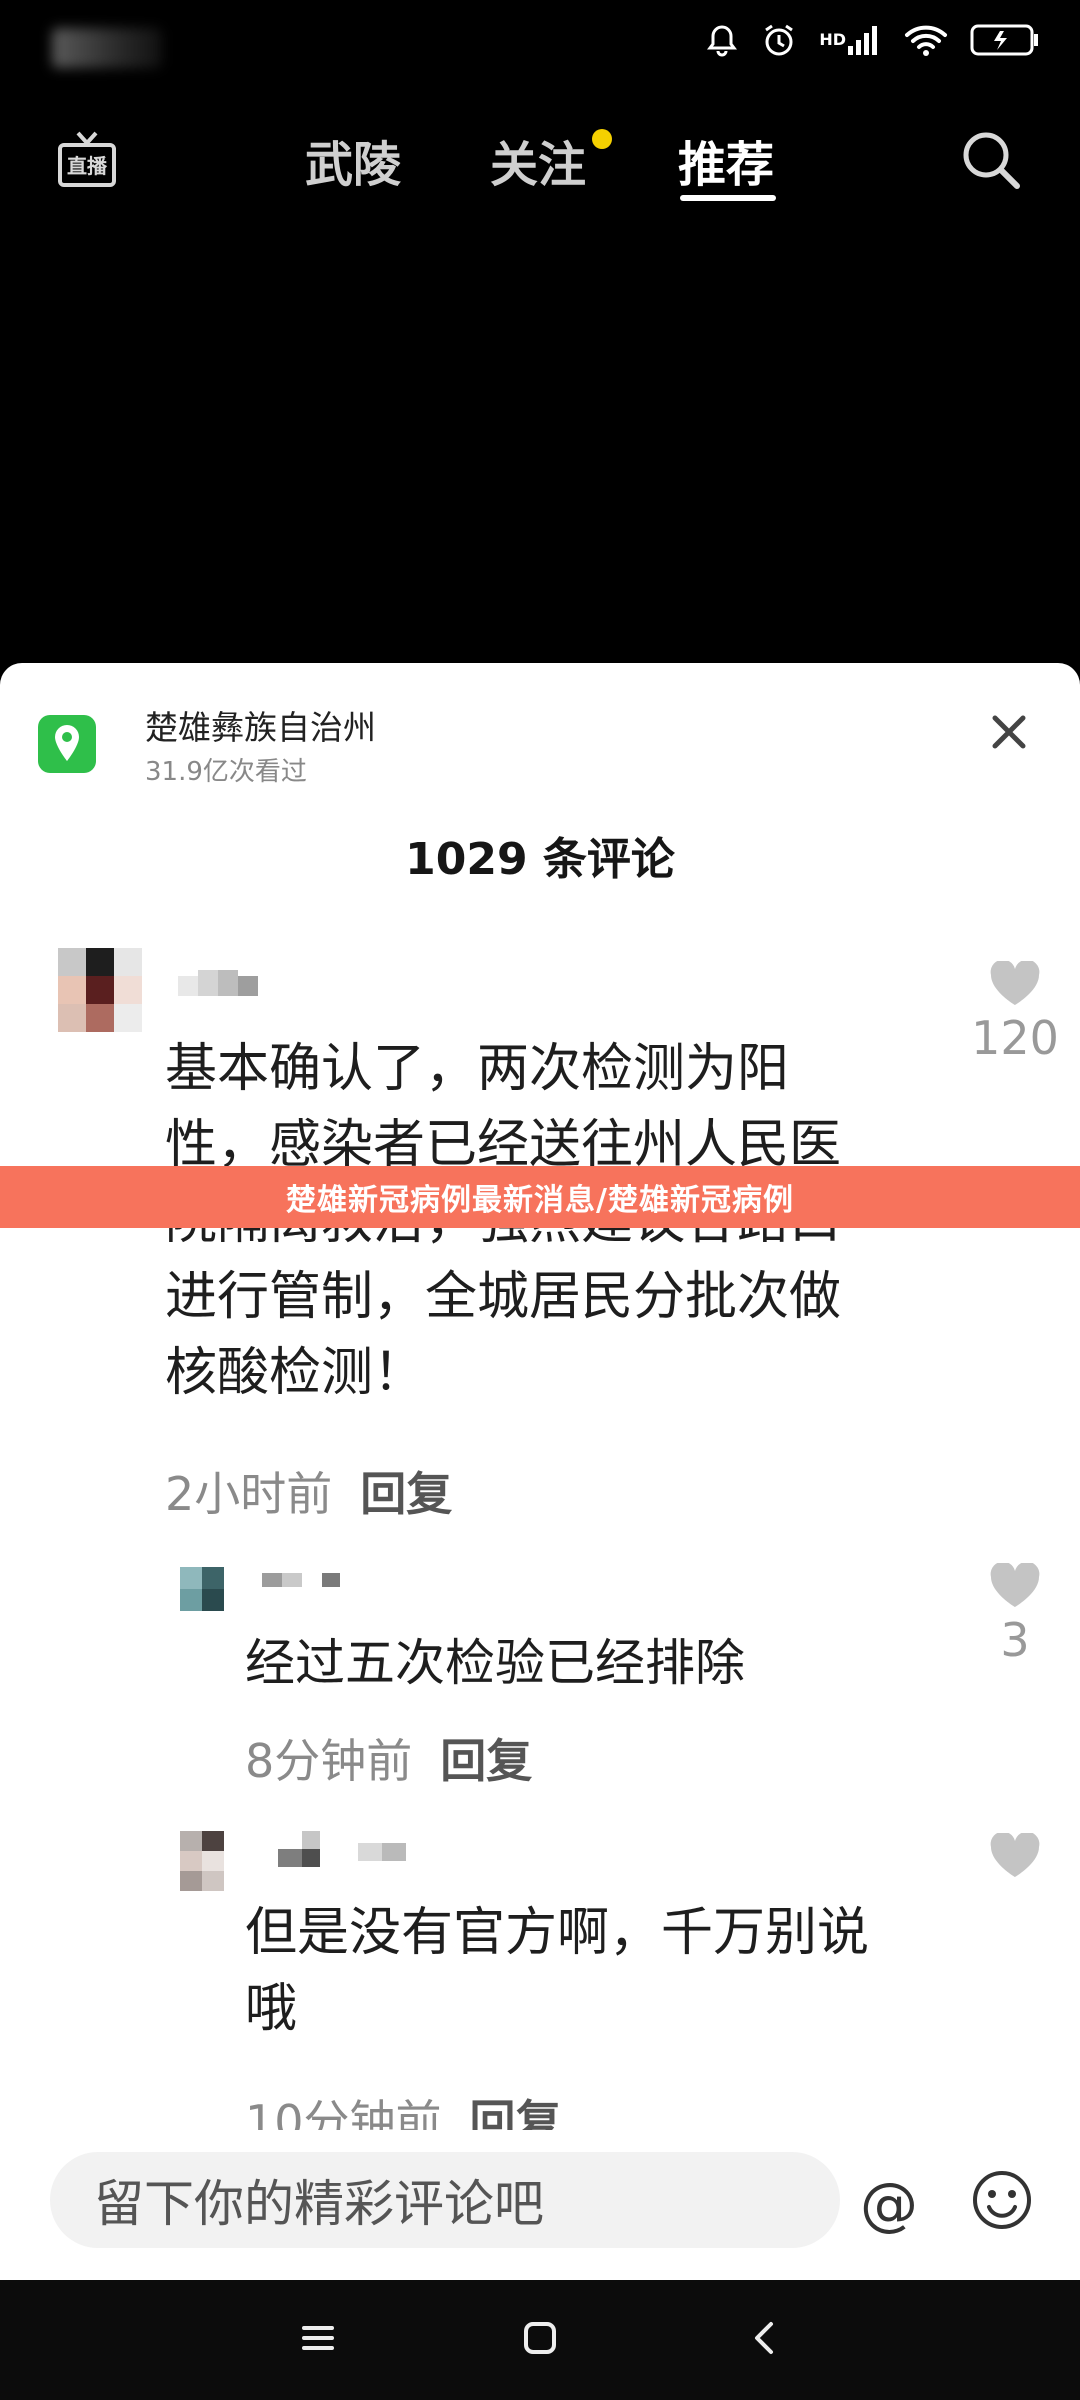  I want to click on at-mention-icon: @, so click(889, 2204).